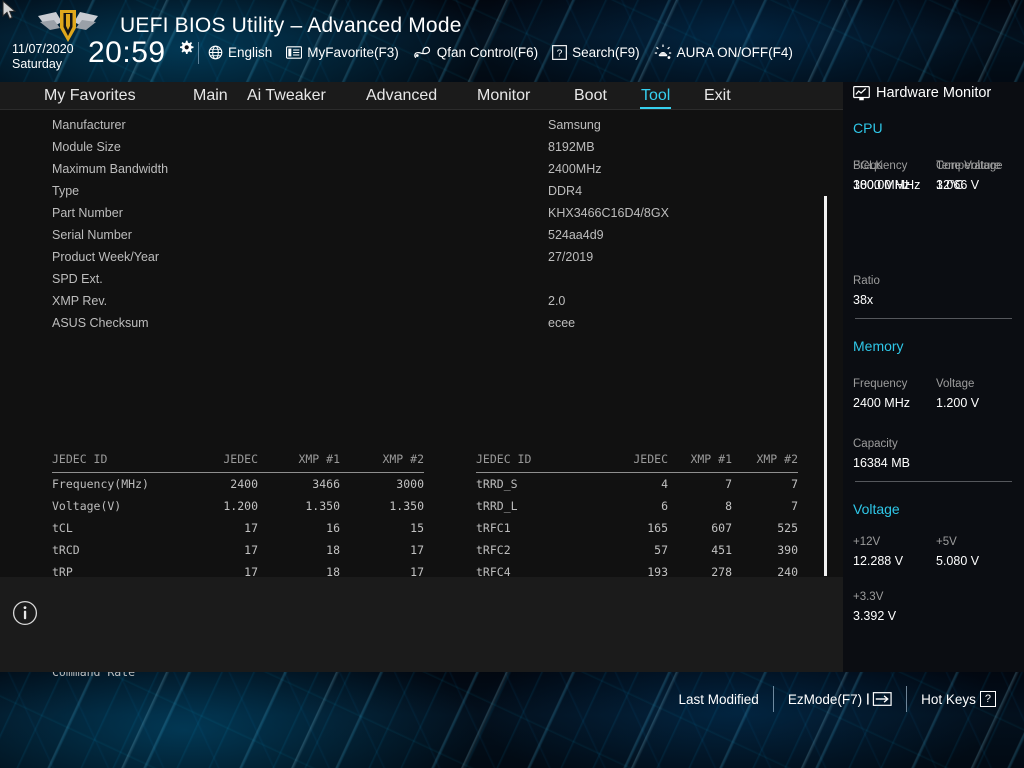 The image size is (1024, 768). What do you see at coordinates (90, 96) in the screenshot?
I see `menu-tab-my-favorites: My Favorites` at bounding box center [90, 96].